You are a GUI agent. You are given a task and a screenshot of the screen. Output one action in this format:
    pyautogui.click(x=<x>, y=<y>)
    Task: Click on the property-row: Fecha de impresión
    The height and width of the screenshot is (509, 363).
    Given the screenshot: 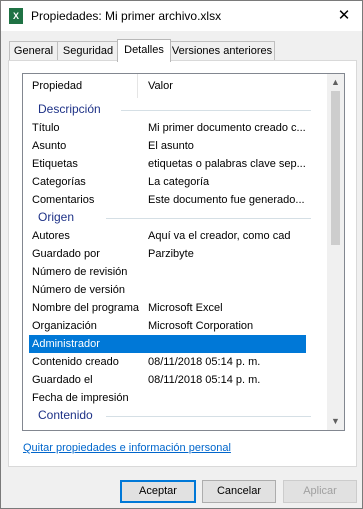 What is the action you would take?
    pyautogui.click(x=173, y=398)
    